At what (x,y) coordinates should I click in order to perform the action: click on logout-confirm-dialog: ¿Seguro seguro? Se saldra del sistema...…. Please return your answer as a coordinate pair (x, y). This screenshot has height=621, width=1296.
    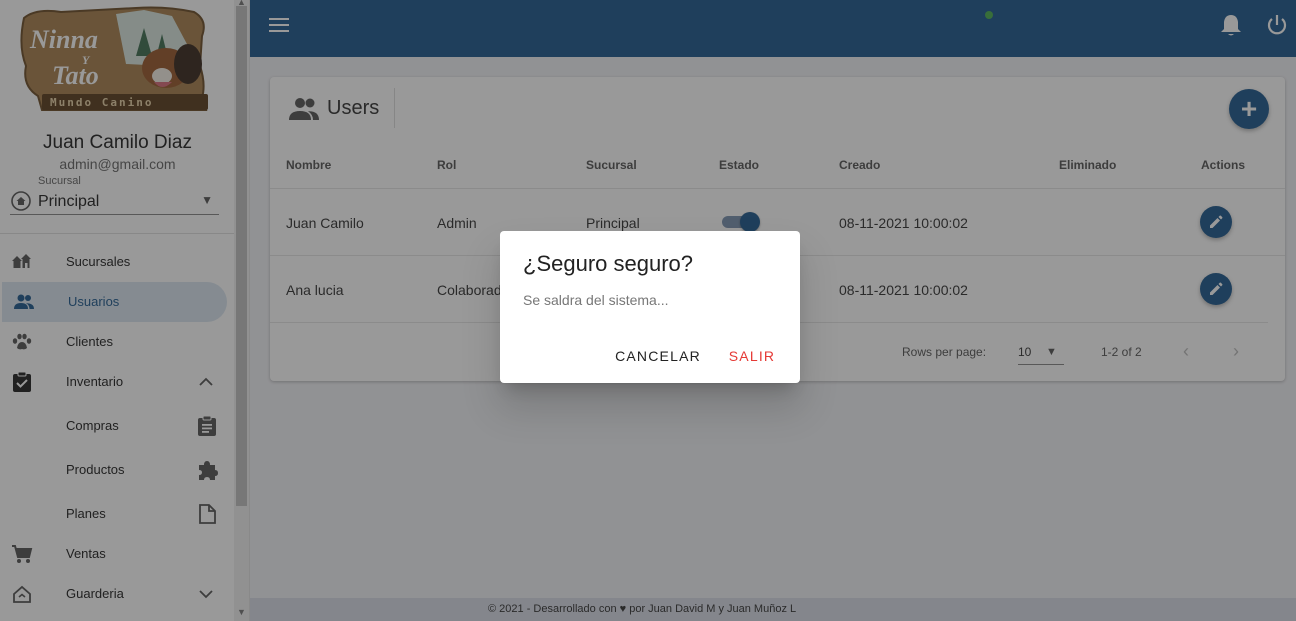
    Looking at the image, I should click on (650, 307).